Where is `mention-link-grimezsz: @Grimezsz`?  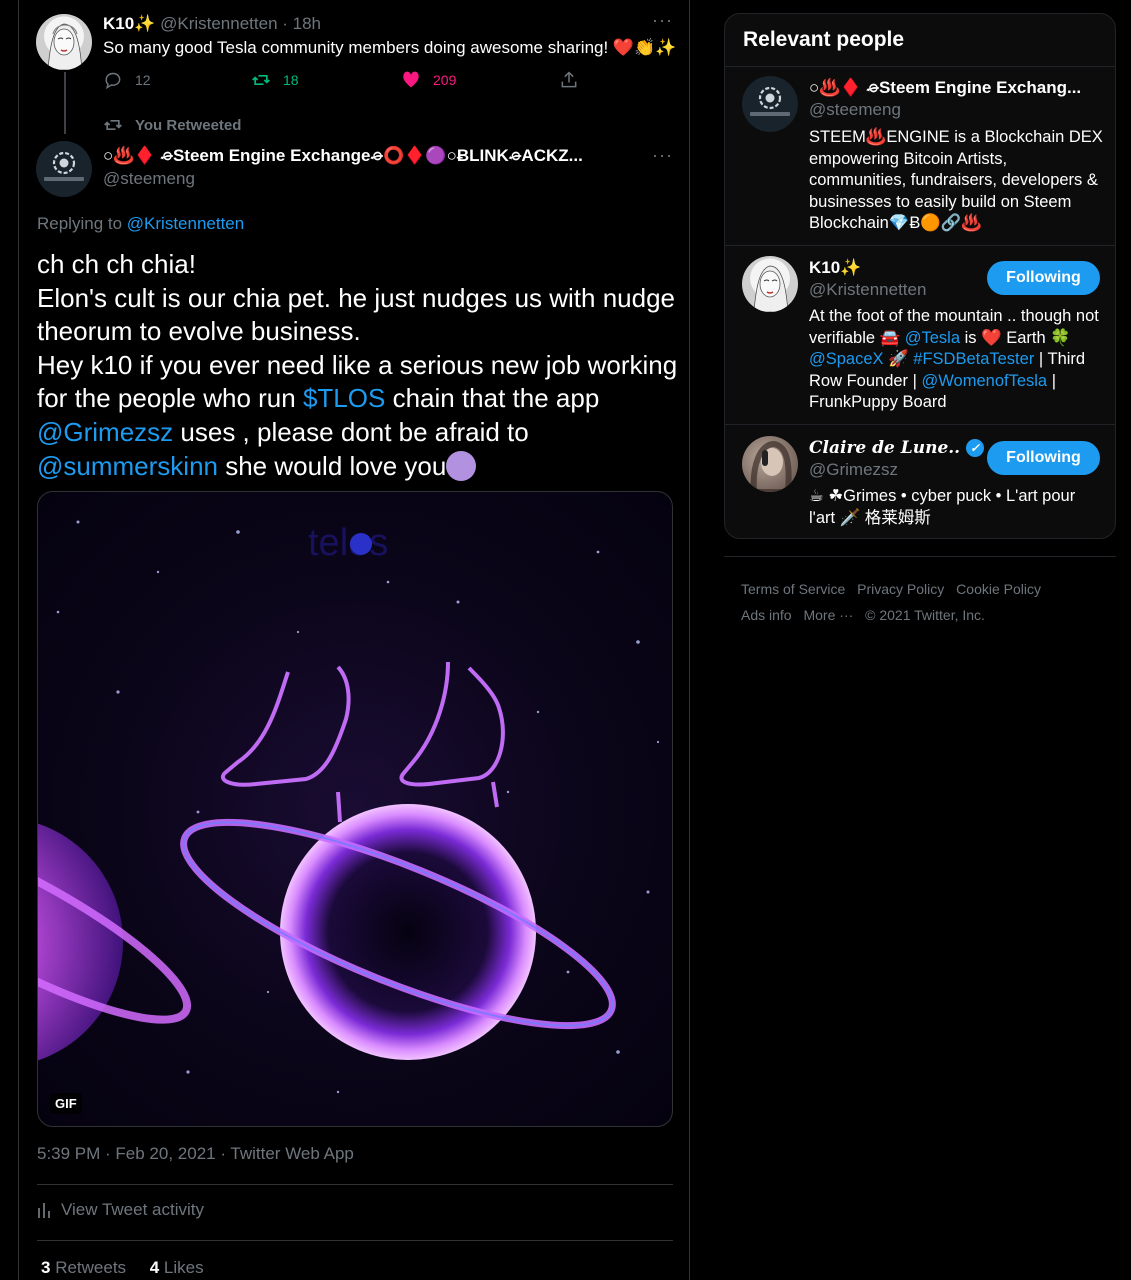 mention-link-grimezsz: @Grimezsz is located at coordinates (105, 432).